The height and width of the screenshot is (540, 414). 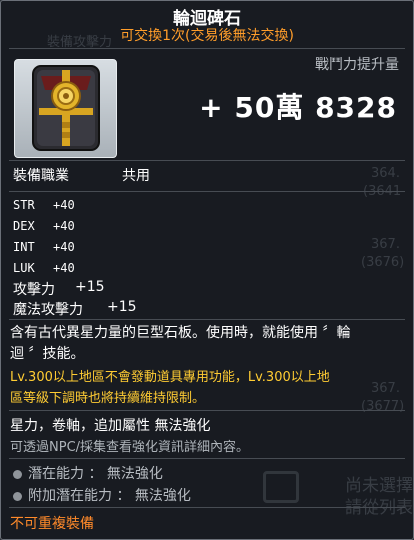 I want to click on trade-note: 可交換1次(交易後無法交換), so click(x=207, y=36).